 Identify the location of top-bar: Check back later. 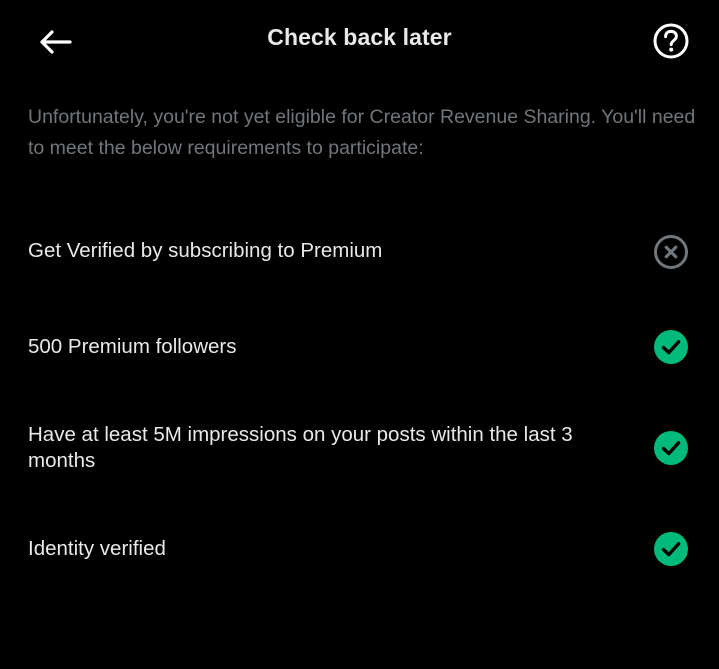
(359, 41).